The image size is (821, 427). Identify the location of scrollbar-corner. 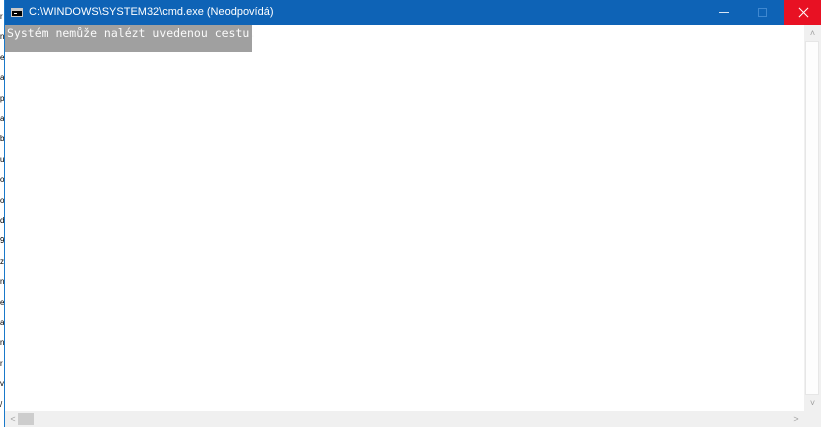
(812, 419).